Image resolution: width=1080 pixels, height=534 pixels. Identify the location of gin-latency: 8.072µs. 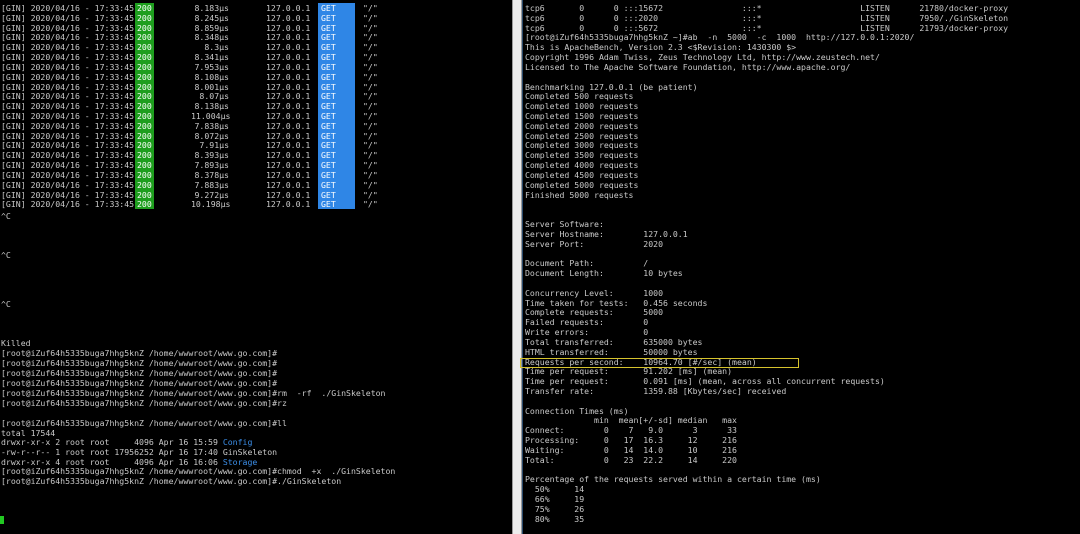
(211, 135).